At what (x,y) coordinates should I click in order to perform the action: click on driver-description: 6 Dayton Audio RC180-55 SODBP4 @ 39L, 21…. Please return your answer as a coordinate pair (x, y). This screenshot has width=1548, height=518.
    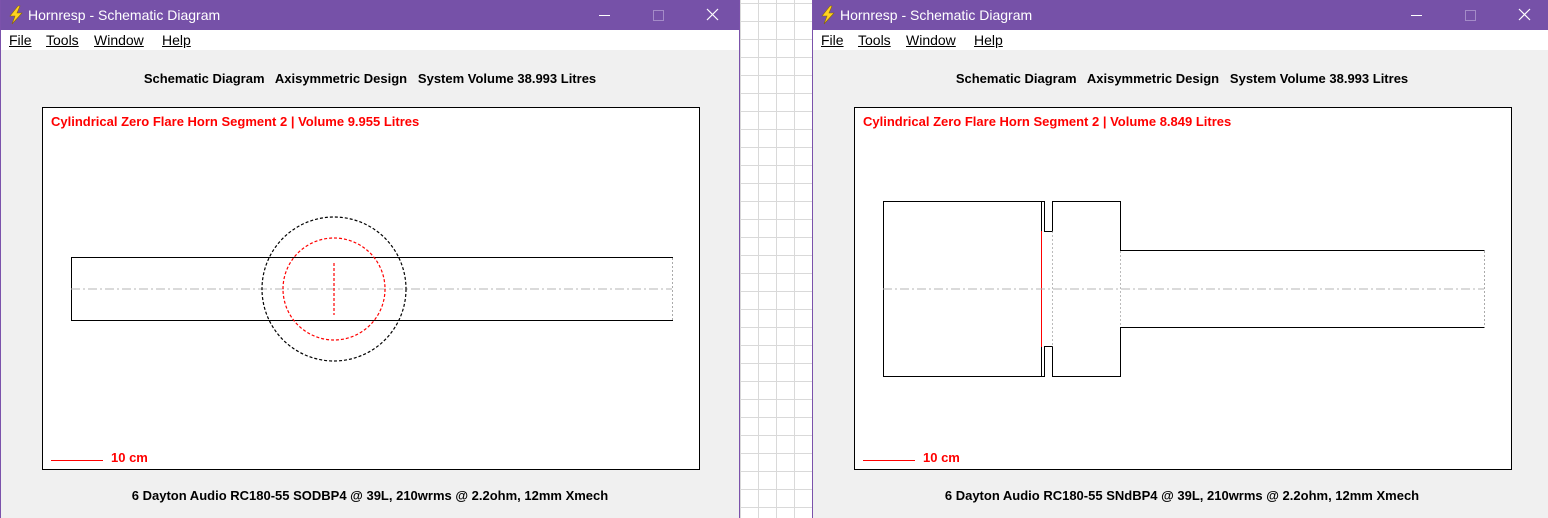
    Looking at the image, I should click on (370, 495).